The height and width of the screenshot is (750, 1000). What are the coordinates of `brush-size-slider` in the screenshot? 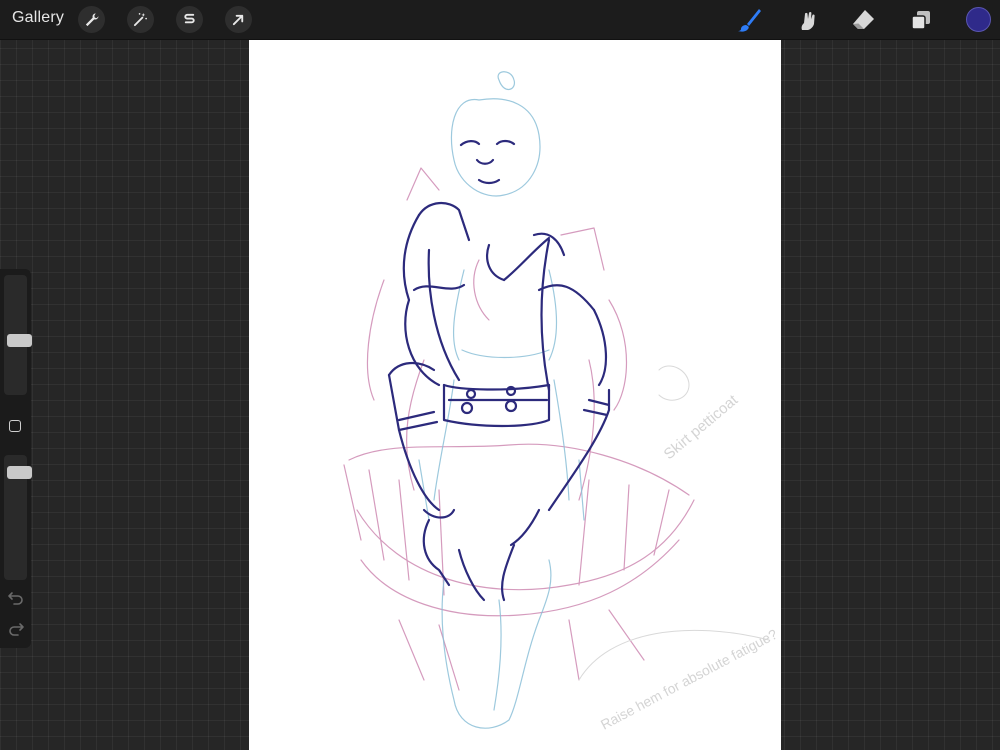 It's located at (18, 335).